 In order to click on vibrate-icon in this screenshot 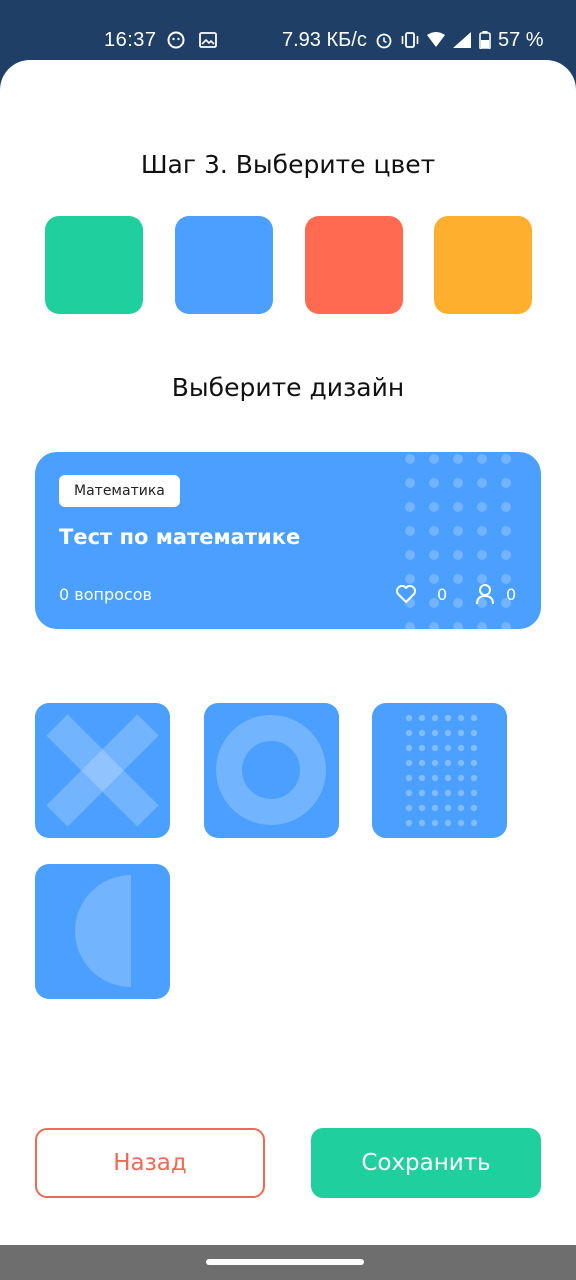, I will do `click(410, 40)`.